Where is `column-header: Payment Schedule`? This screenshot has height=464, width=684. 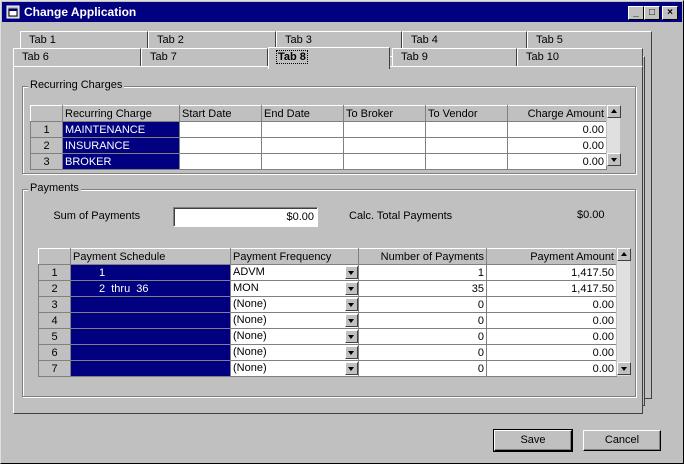
column-header: Payment Schedule is located at coordinates (150, 256).